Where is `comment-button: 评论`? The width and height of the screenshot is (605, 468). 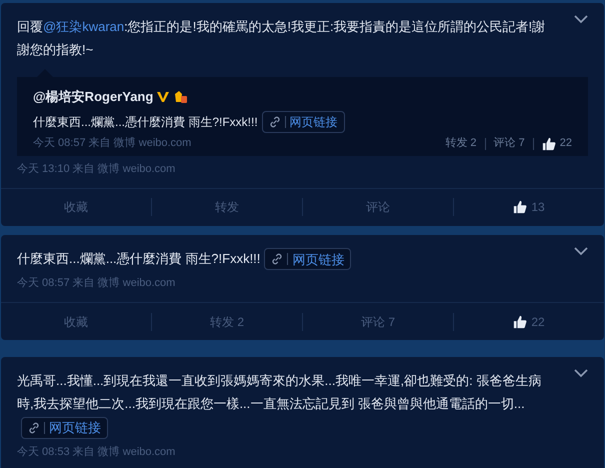 comment-button: 评论 is located at coordinates (378, 207).